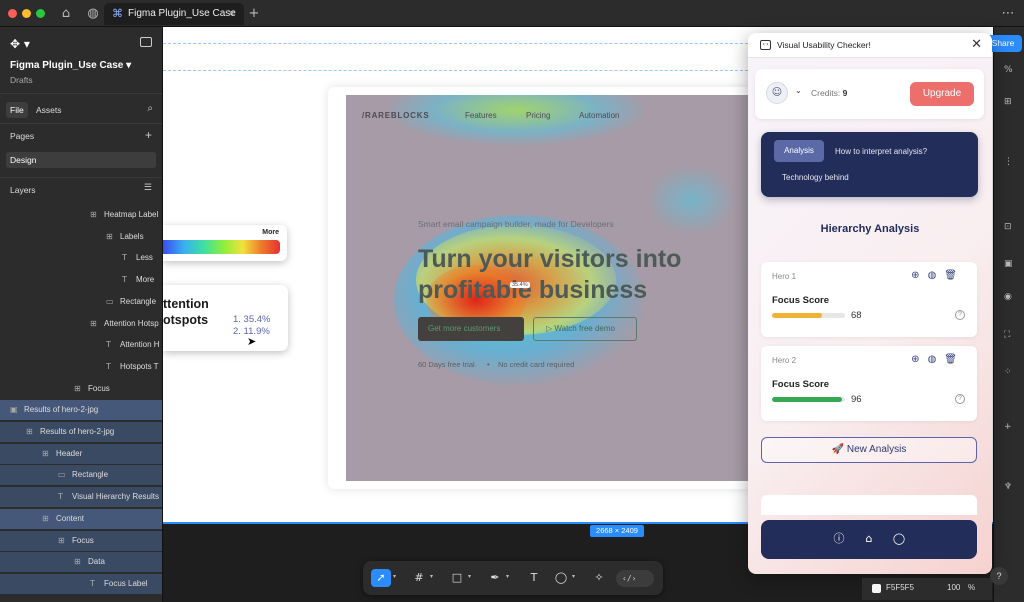 Image resolution: width=1024 pixels, height=602 pixels. Describe the element at coordinates (148, 135) in the screenshot. I see `add-page-icon: +` at that location.